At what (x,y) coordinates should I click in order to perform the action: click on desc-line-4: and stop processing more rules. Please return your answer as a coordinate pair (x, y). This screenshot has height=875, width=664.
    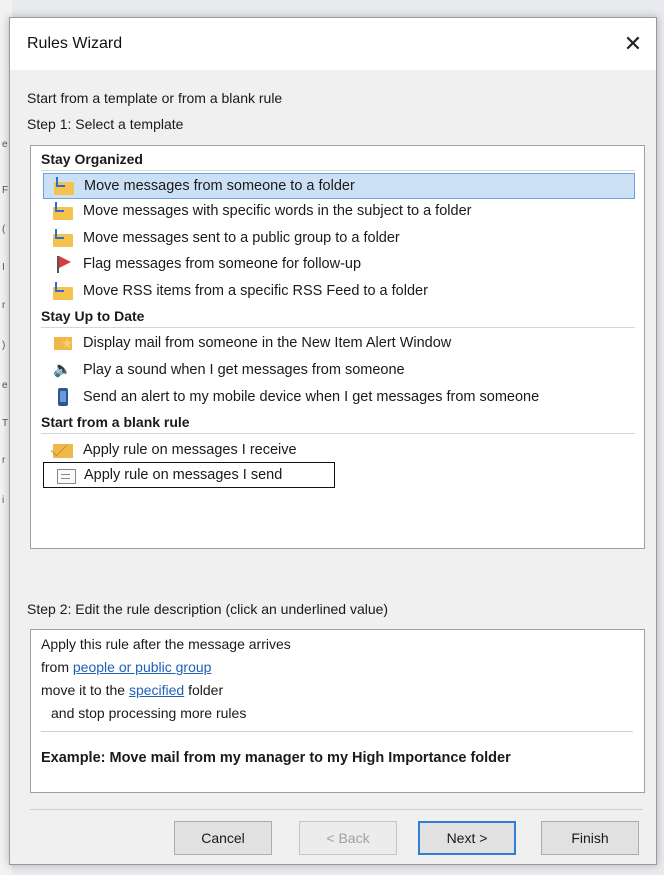
    Looking at the image, I should click on (149, 713).